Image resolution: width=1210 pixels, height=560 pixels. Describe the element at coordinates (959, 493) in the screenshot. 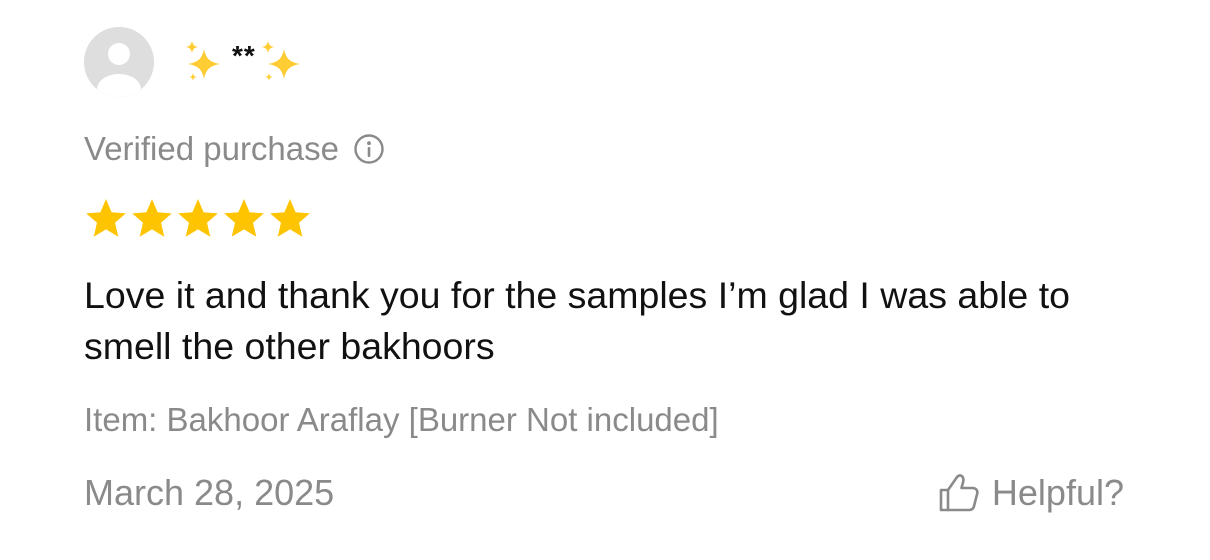

I see `thumbs-up-icon` at that location.